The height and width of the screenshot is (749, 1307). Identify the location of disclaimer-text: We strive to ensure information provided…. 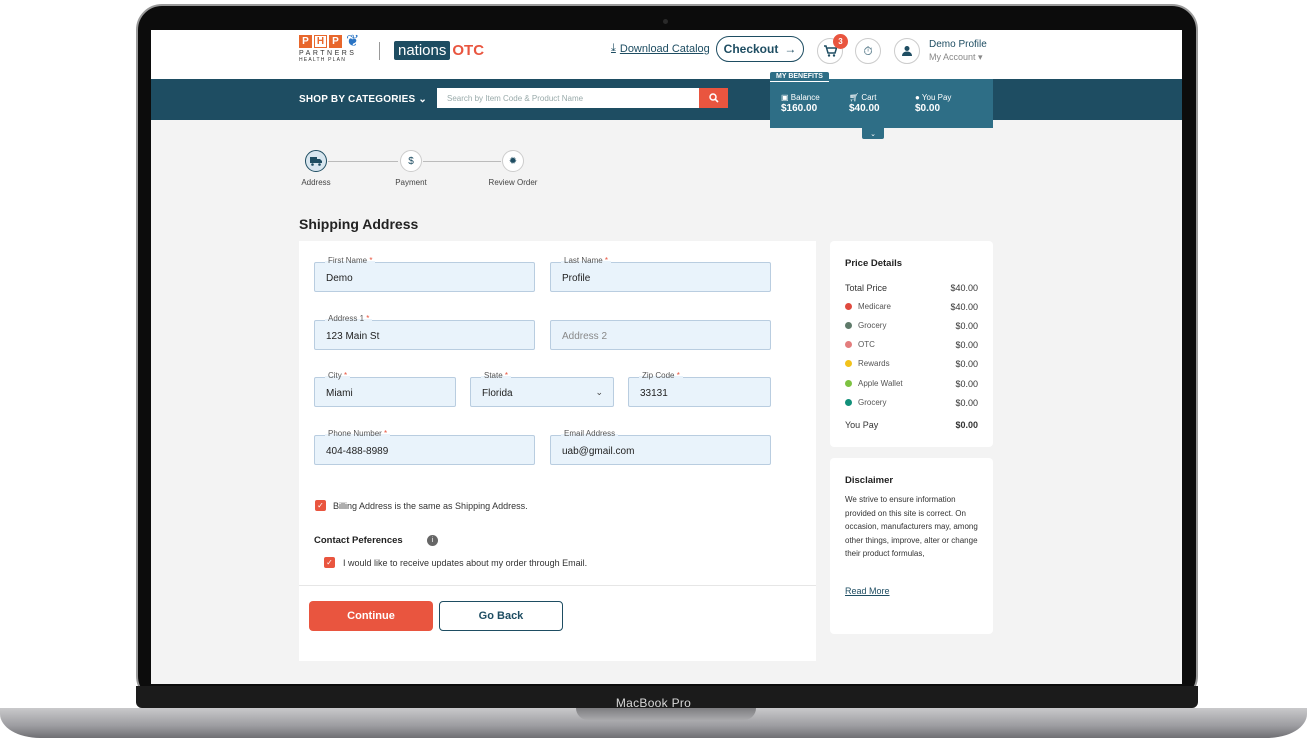
(911, 526).